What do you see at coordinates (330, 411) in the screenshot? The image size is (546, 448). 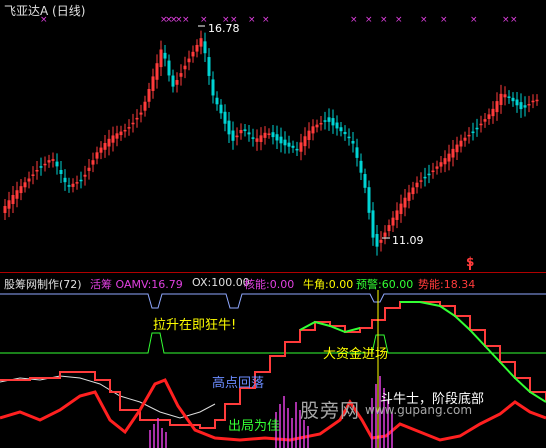 I see `watermark-text: 股旁网` at bounding box center [330, 411].